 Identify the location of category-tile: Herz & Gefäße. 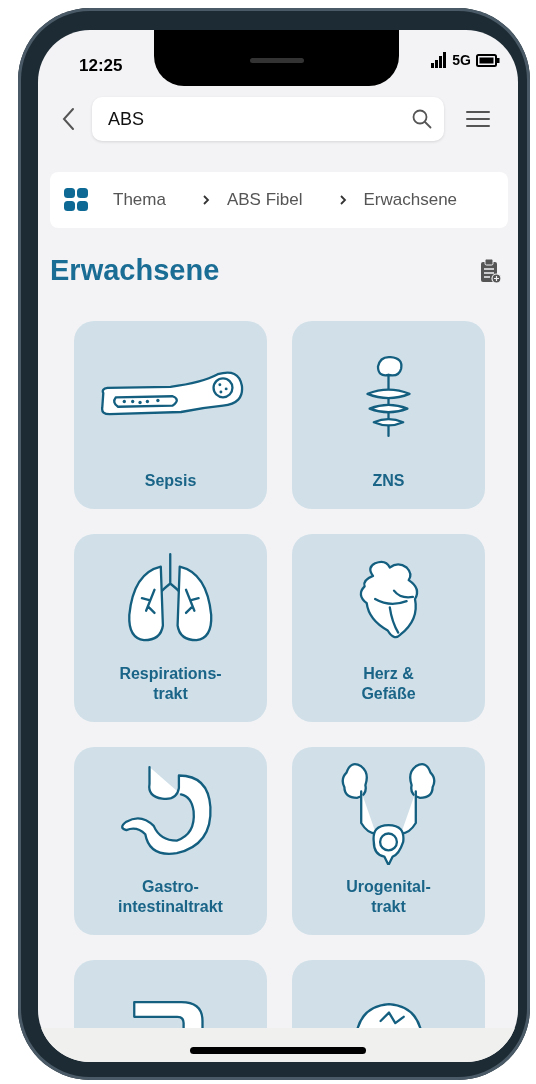
(388, 628).